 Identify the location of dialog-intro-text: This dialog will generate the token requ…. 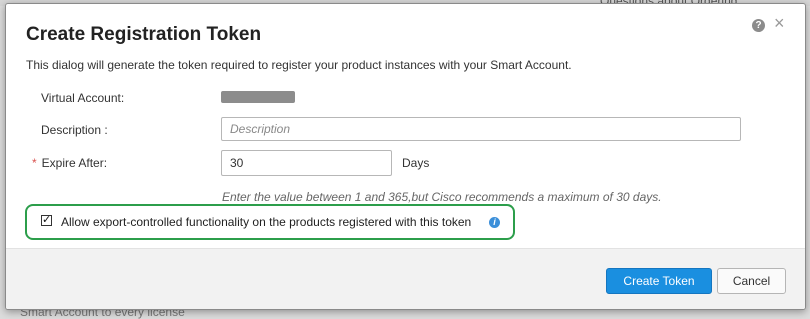
(299, 65).